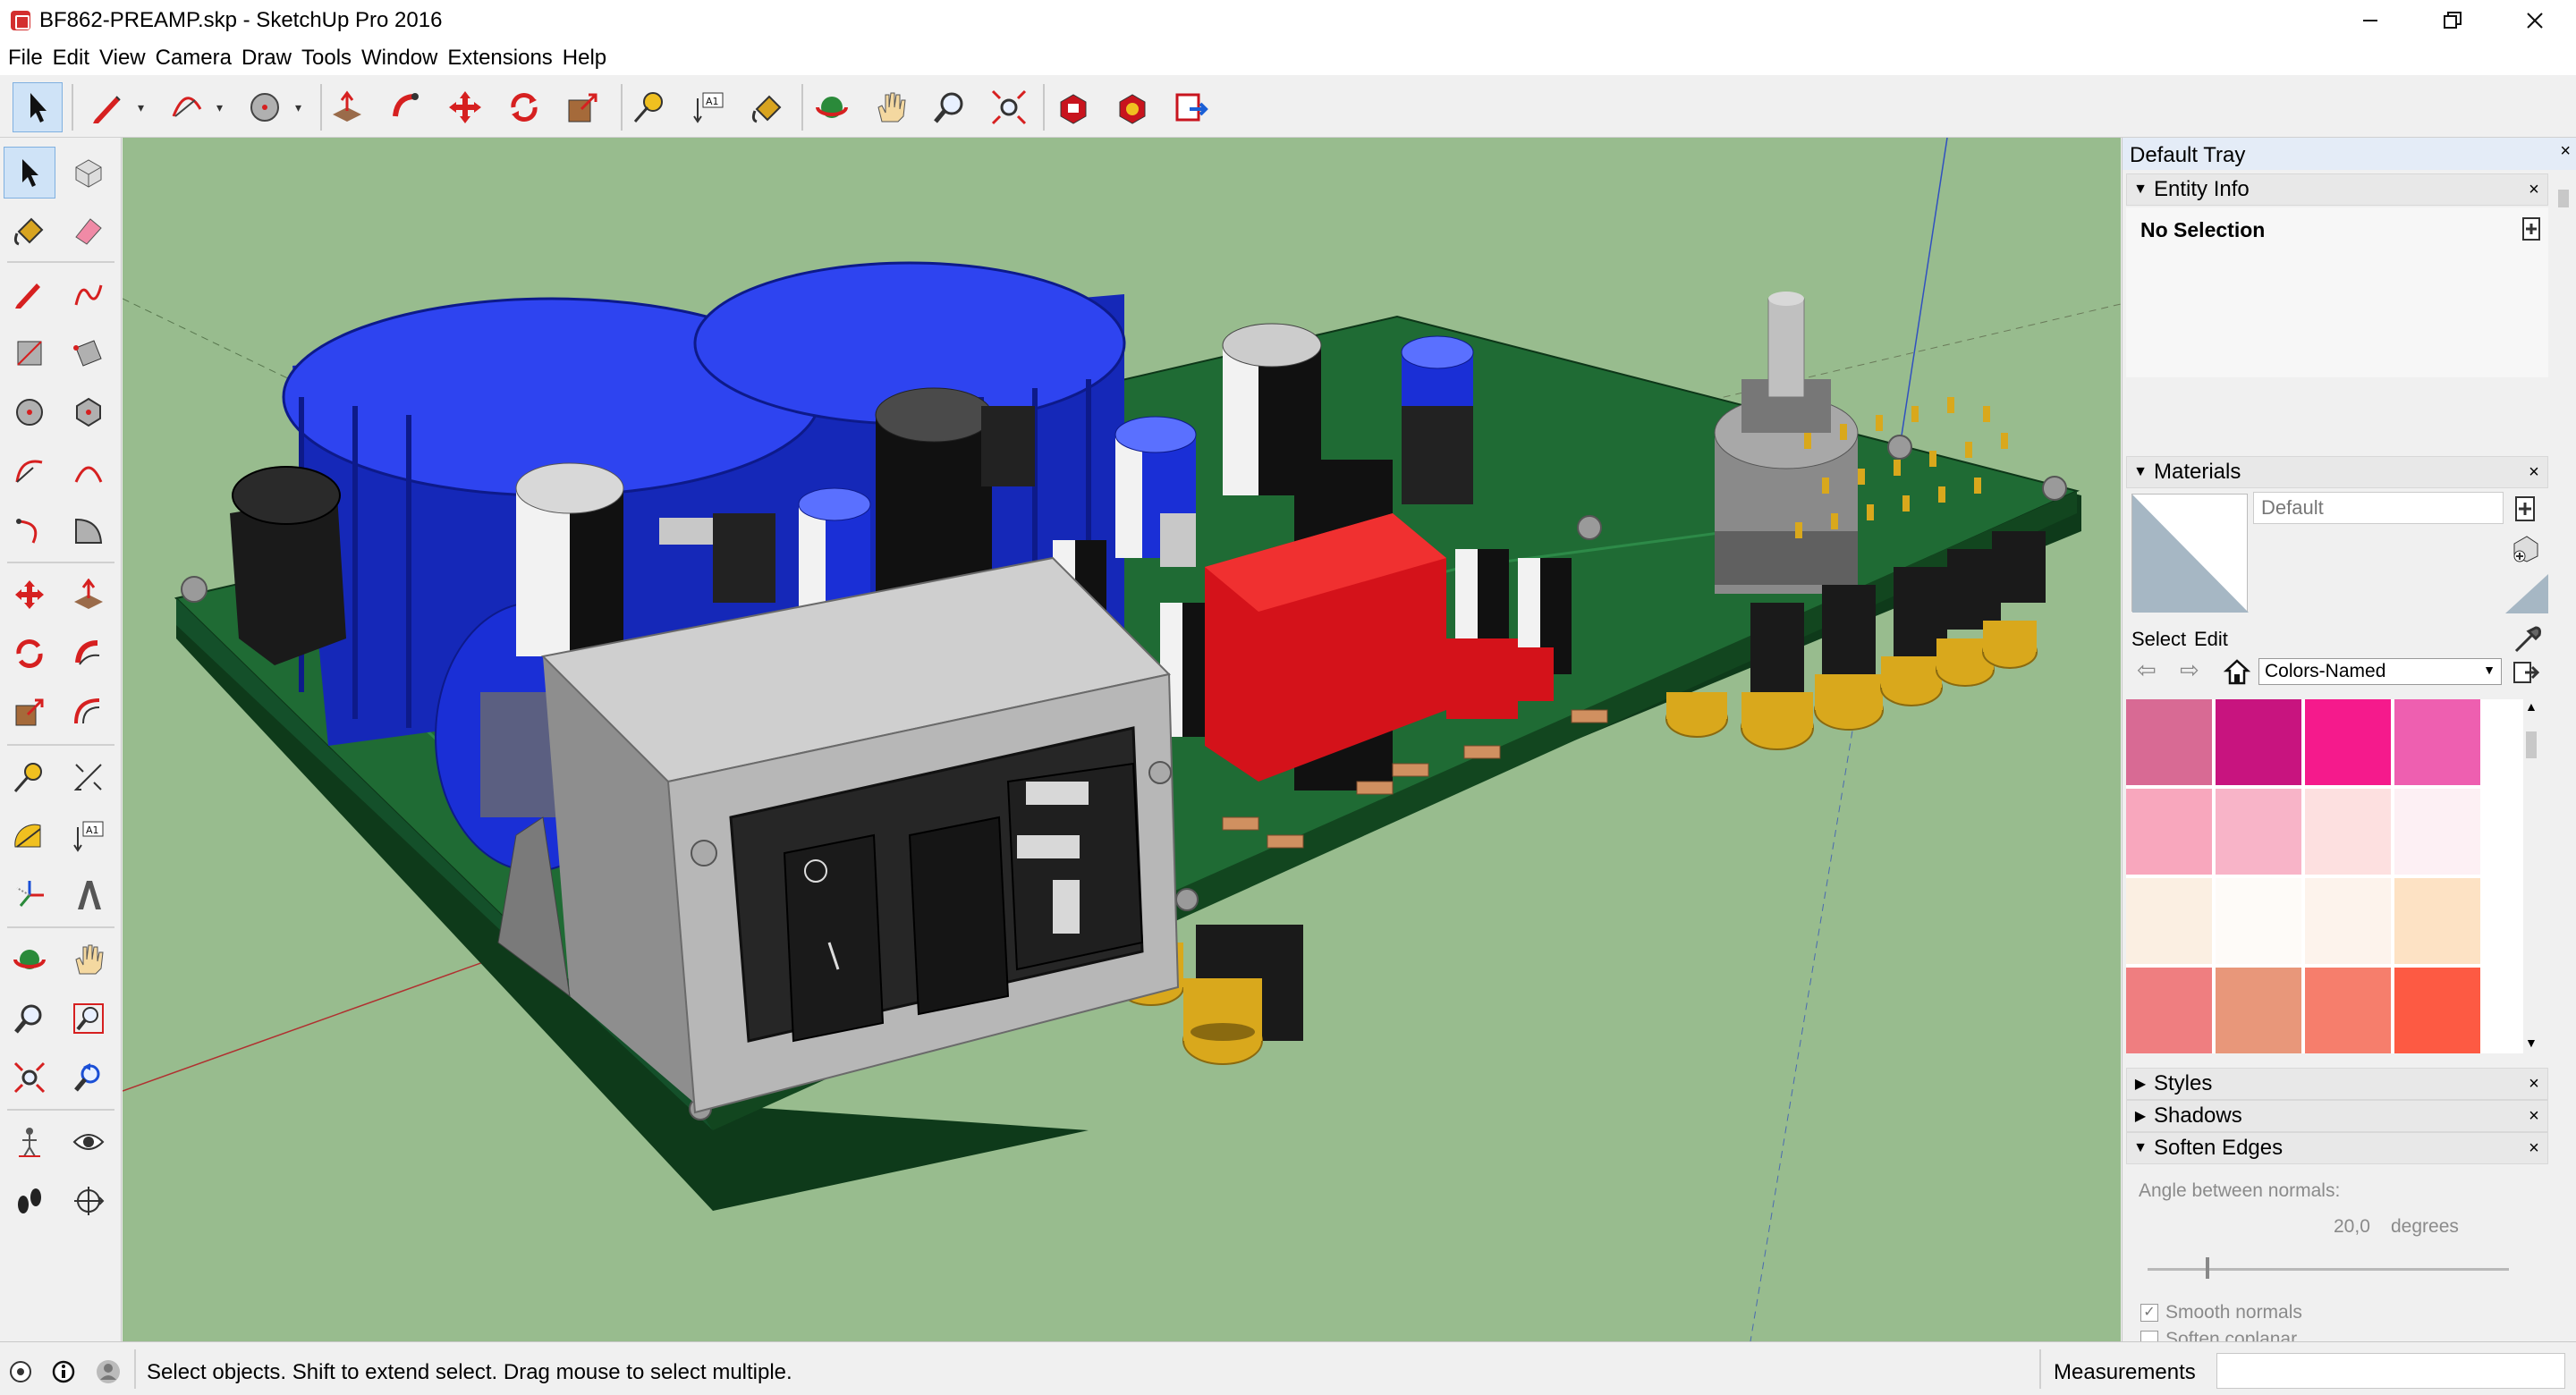 The image size is (2576, 1395). I want to click on tape-measure-tool-button, so click(649, 107).